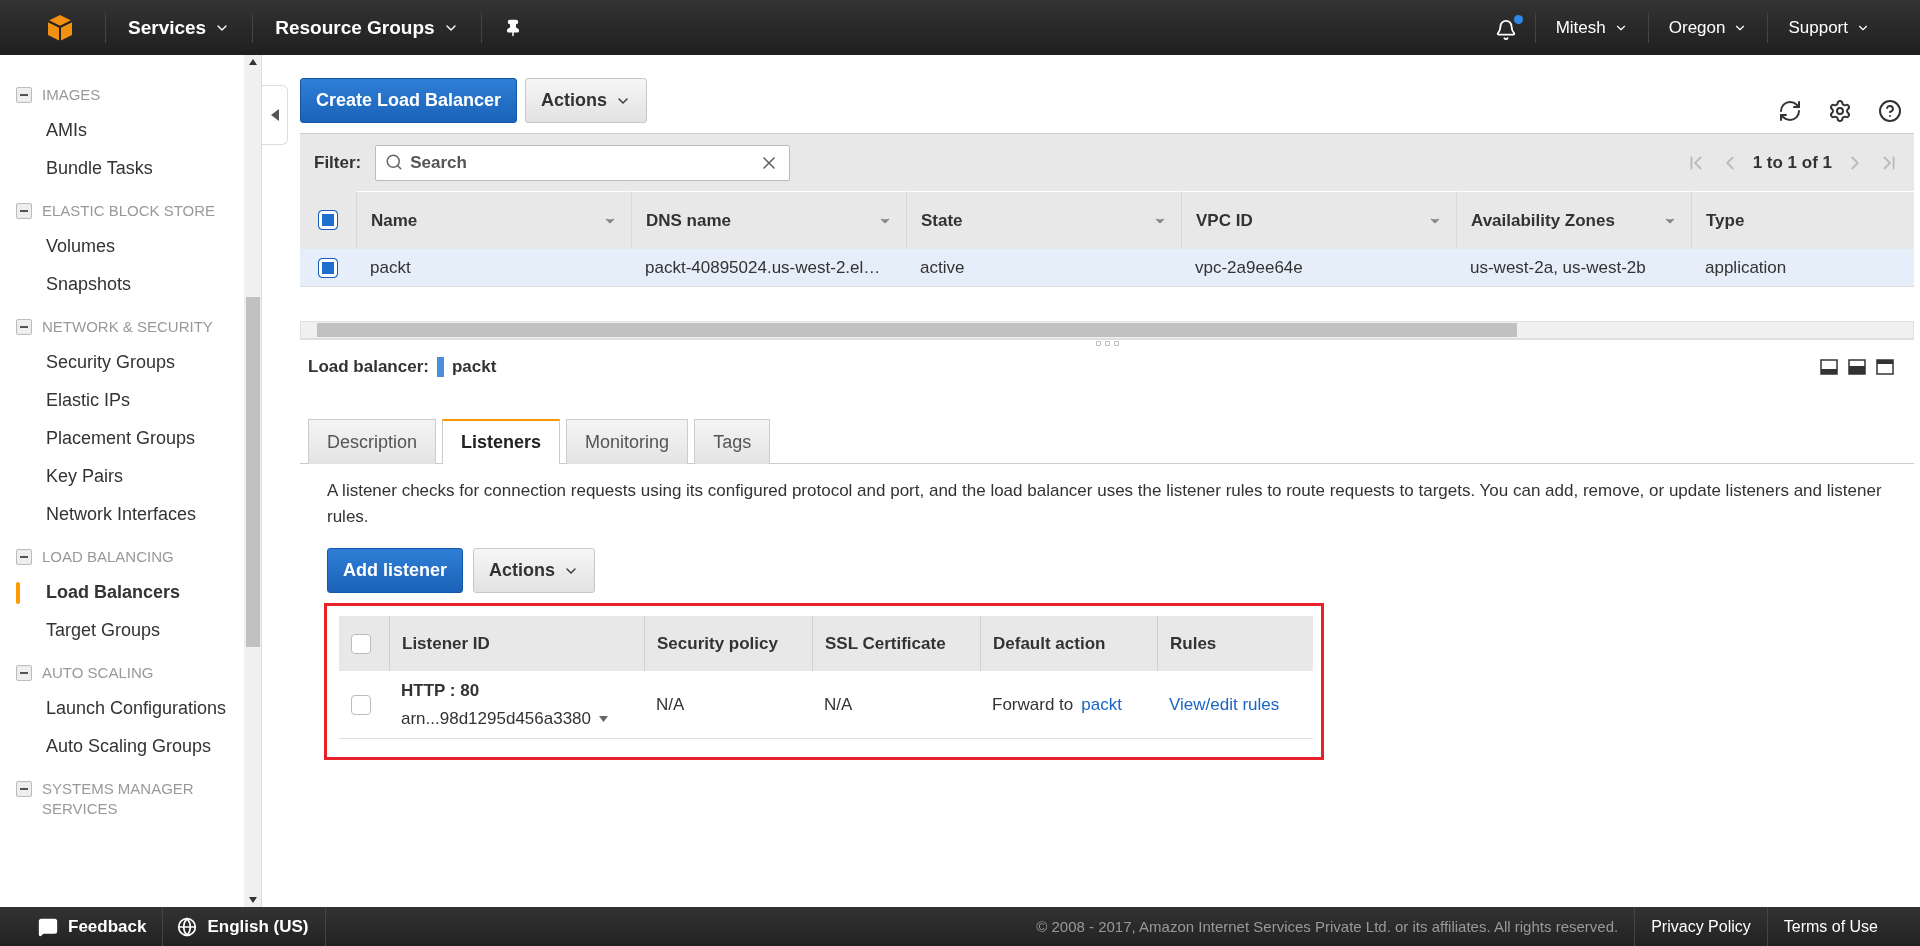  Describe the element at coordinates (501, 441) in the screenshot. I see `tab: Listeners` at that location.